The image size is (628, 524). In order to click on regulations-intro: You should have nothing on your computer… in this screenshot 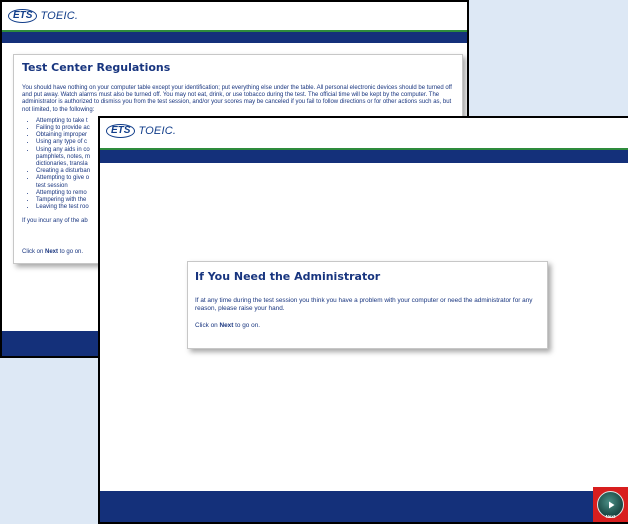, I will do `click(237, 99)`.